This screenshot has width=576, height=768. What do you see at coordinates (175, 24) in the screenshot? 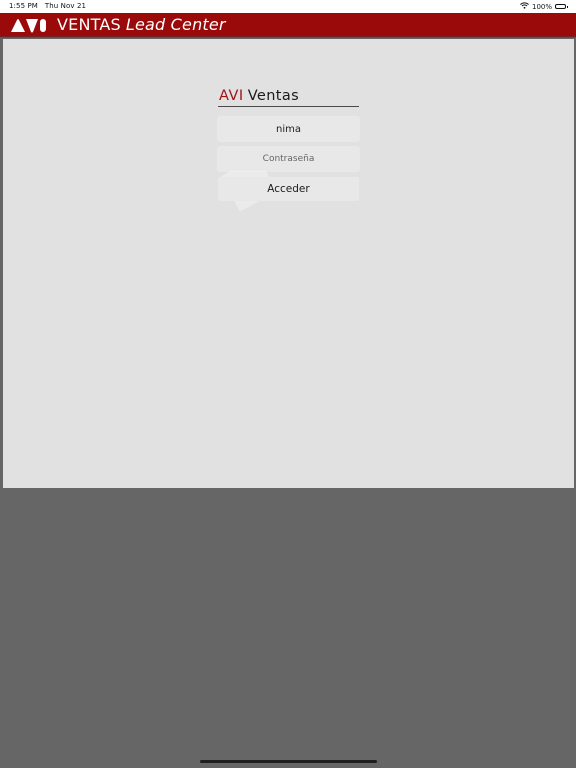
I see `app-title-sub: Lead Center` at bounding box center [175, 24].